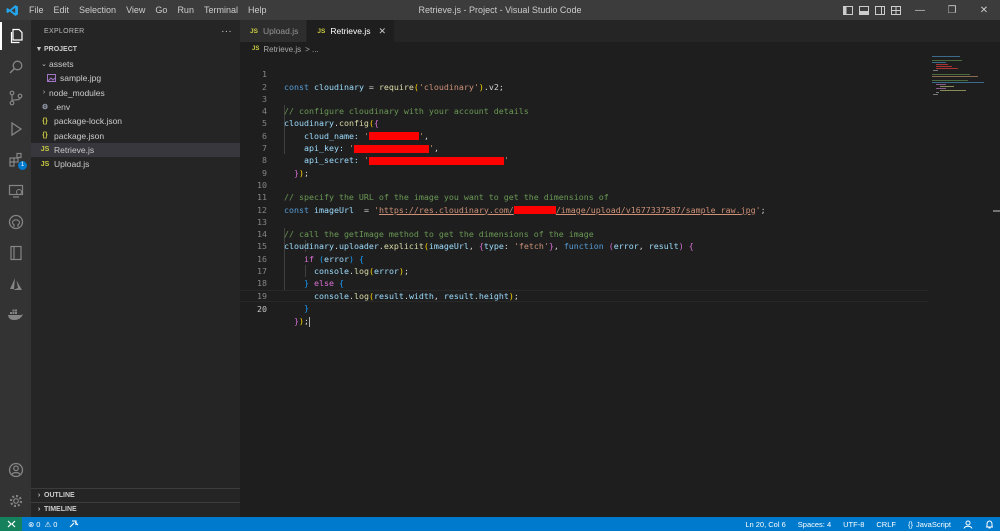 Image resolution: width=1000 pixels, height=531 pixels. What do you see at coordinates (135, 121) in the screenshot?
I see `tree-item-package-lock-json: {} package-lock.json` at bounding box center [135, 121].